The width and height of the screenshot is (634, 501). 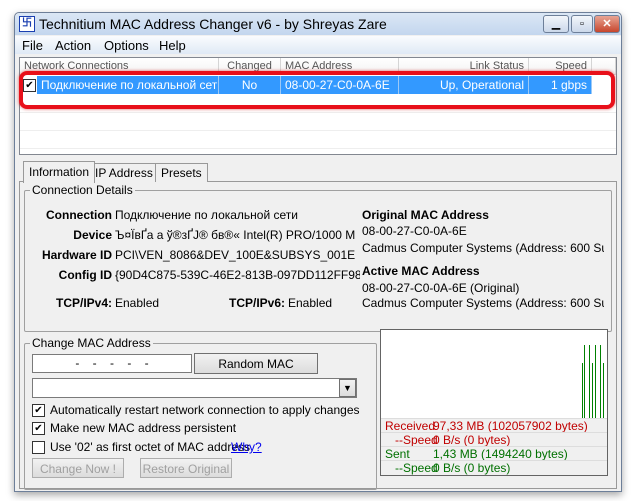 What do you see at coordinates (76, 255) in the screenshot?
I see `hardware-id-label: Hardware ID` at bounding box center [76, 255].